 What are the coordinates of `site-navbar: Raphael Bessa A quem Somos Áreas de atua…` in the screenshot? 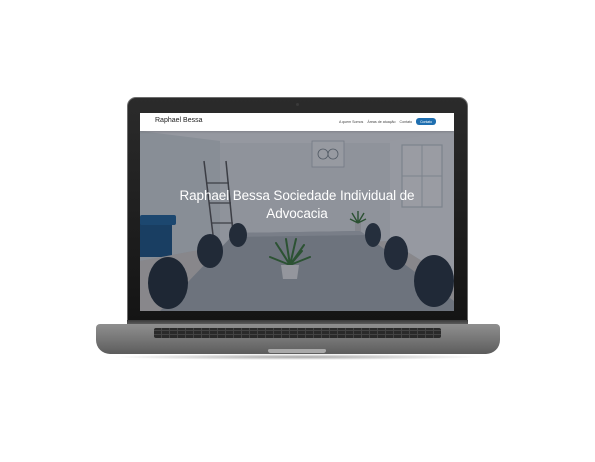 It's located at (297, 122).